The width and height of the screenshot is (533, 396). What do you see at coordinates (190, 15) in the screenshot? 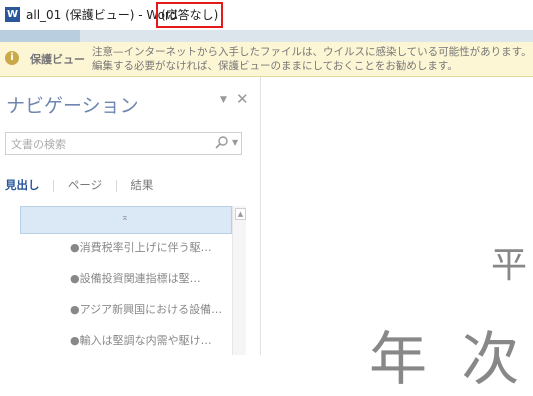
I see `not-responding-status: (応答なし)` at bounding box center [190, 15].